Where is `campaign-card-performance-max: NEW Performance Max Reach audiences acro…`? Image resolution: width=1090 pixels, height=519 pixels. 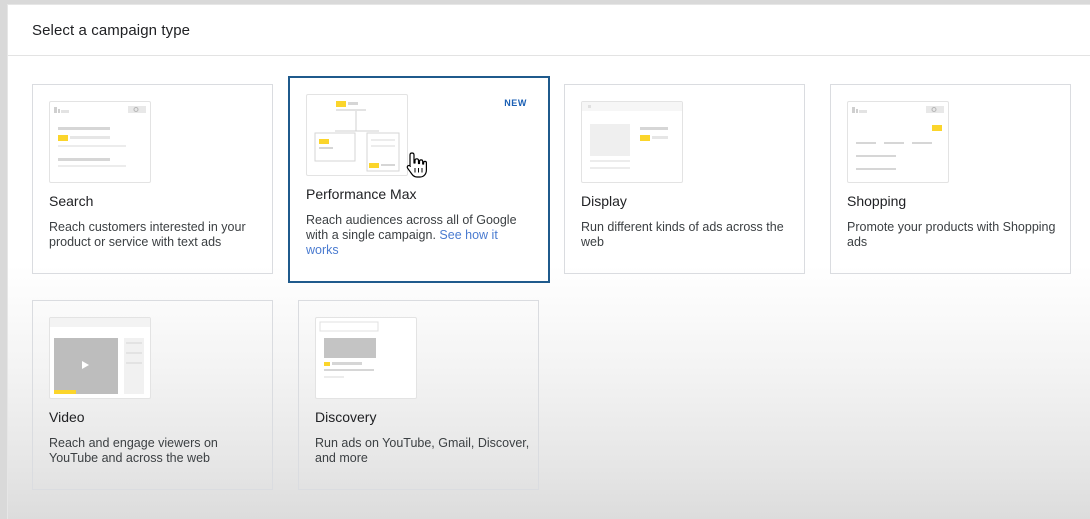 campaign-card-performance-max: NEW Performance Max Reach audiences acro… is located at coordinates (419, 179).